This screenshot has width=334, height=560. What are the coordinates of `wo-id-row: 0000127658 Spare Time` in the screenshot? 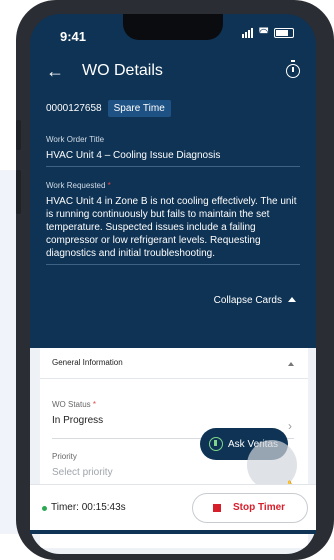 It's located at (173, 104).